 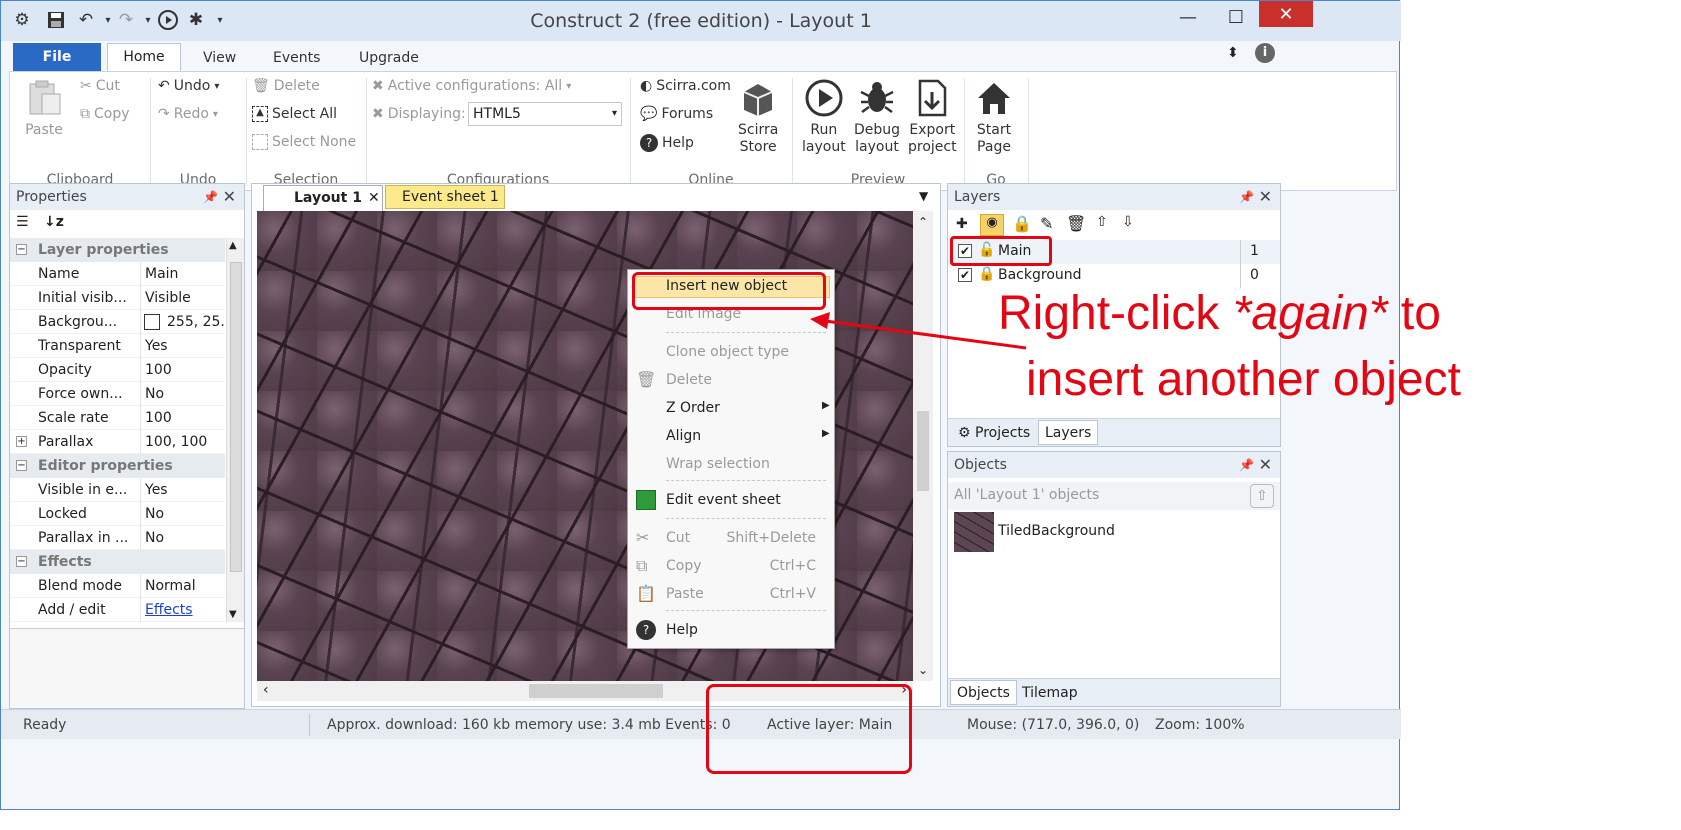 What do you see at coordinates (105, 114) in the screenshot?
I see `copy-button: ⧉ Copy` at bounding box center [105, 114].